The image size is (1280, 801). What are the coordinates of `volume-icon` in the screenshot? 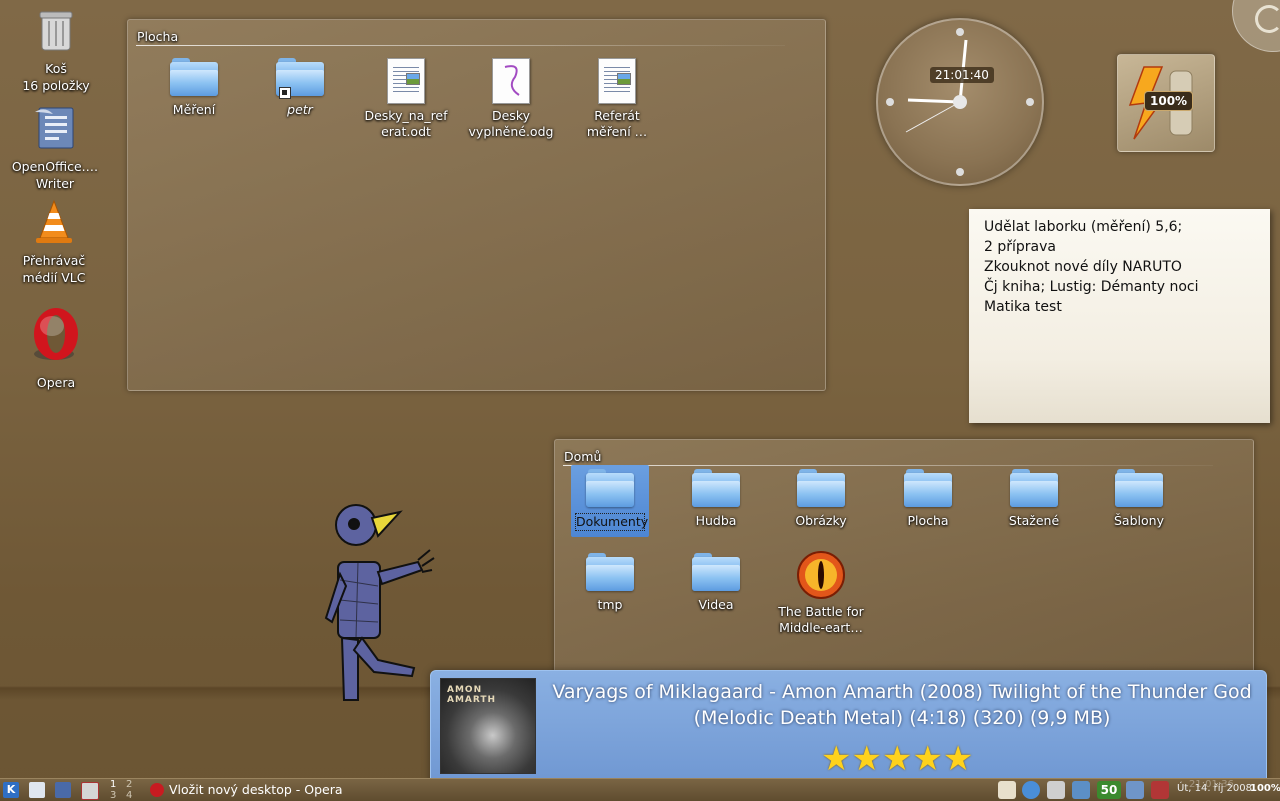 It's located at (1056, 790).